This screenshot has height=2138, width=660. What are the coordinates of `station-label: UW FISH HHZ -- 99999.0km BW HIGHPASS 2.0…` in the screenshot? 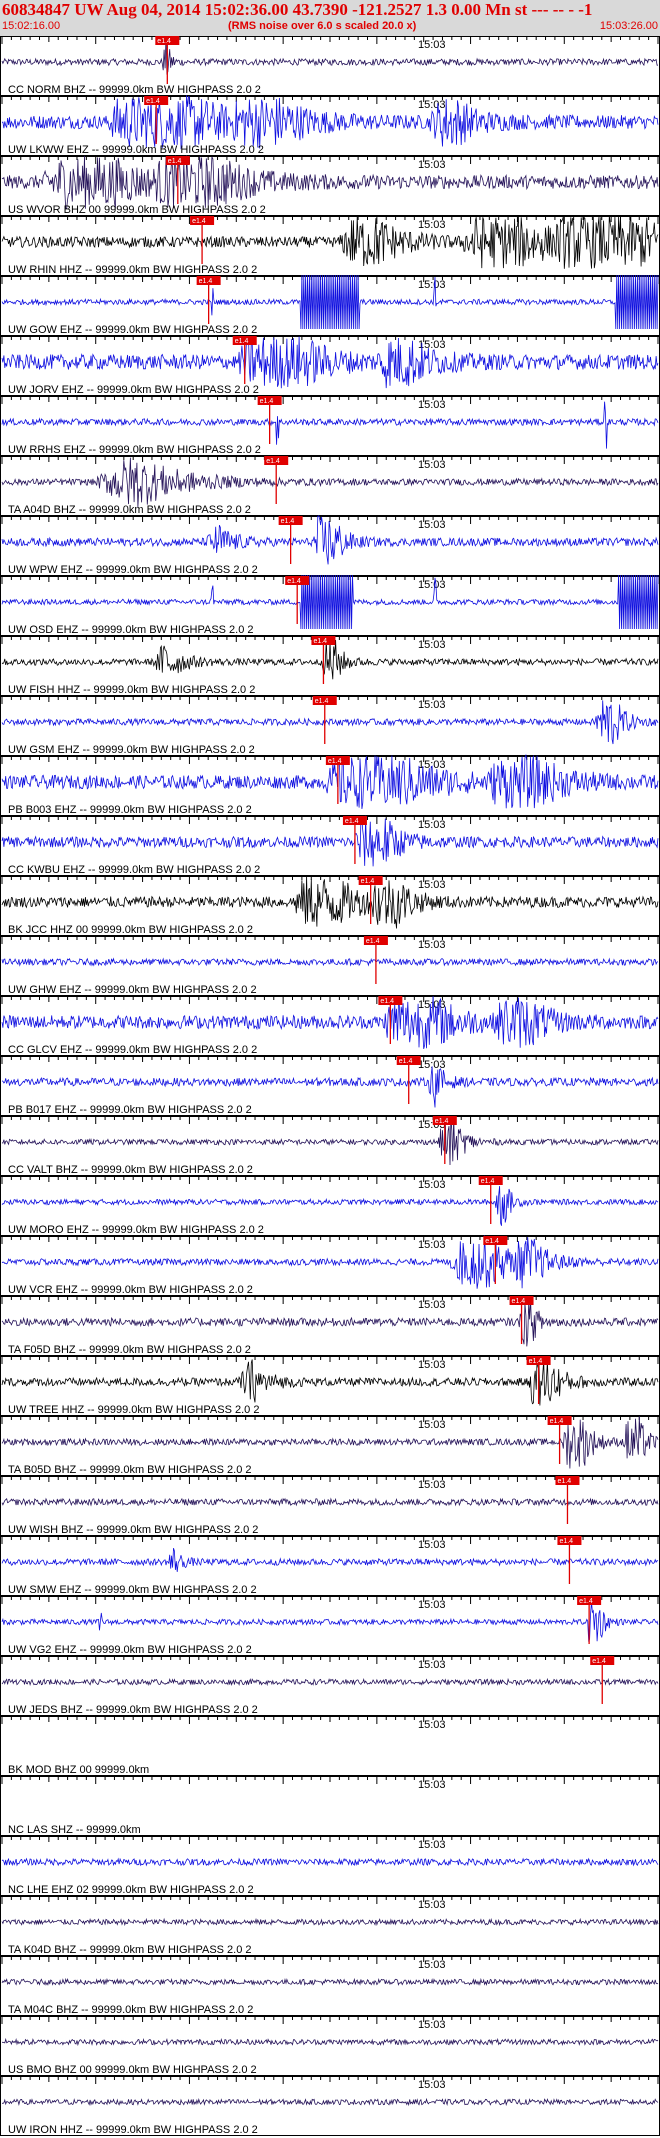 It's located at (131, 690).